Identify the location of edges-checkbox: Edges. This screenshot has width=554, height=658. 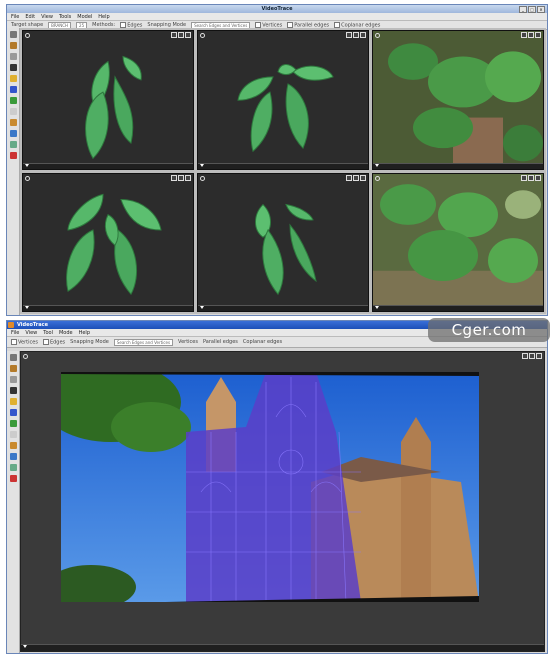
(54, 342).